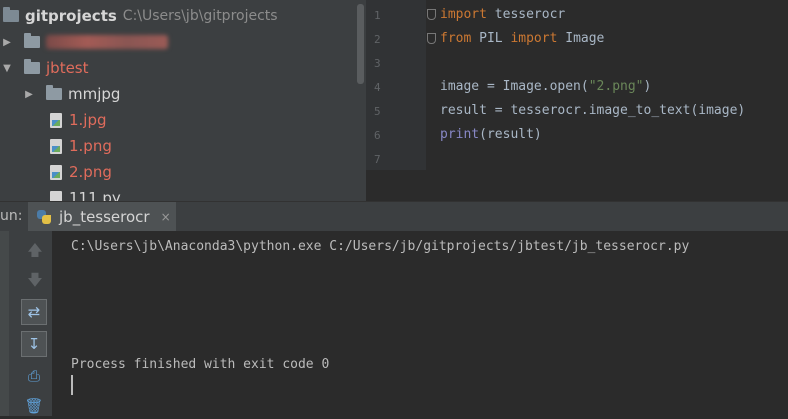 The image size is (788, 419). I want to click on tree-item-label: 2.png, so click(90, 172).